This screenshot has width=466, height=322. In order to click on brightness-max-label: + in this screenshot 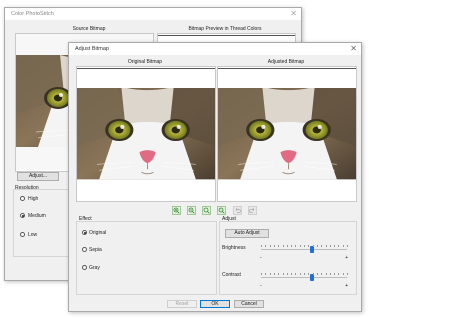, I will do `click(346, 258)`.